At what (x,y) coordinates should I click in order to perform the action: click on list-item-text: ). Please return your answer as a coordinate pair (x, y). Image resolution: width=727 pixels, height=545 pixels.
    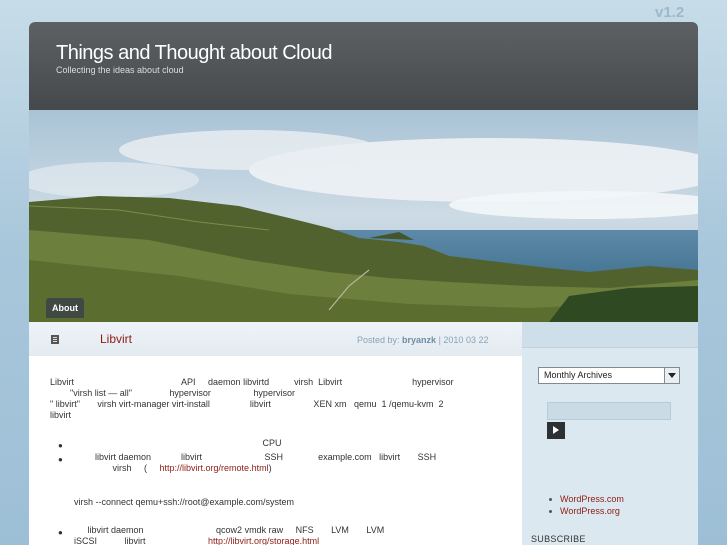
    Looking at the image, I should click on (270, 468).